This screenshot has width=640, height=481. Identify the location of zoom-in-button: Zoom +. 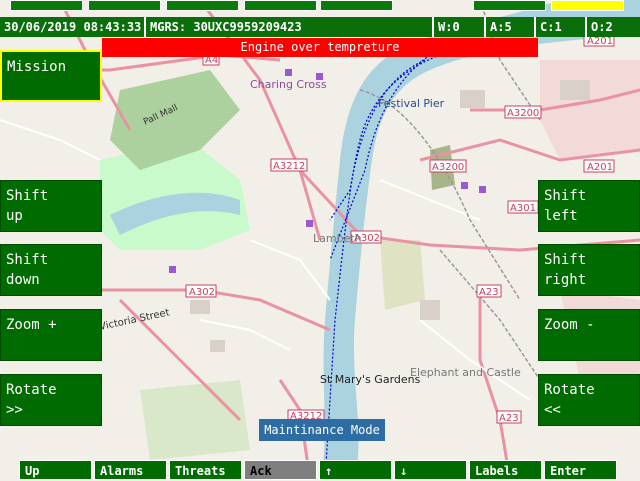
(51, 335).